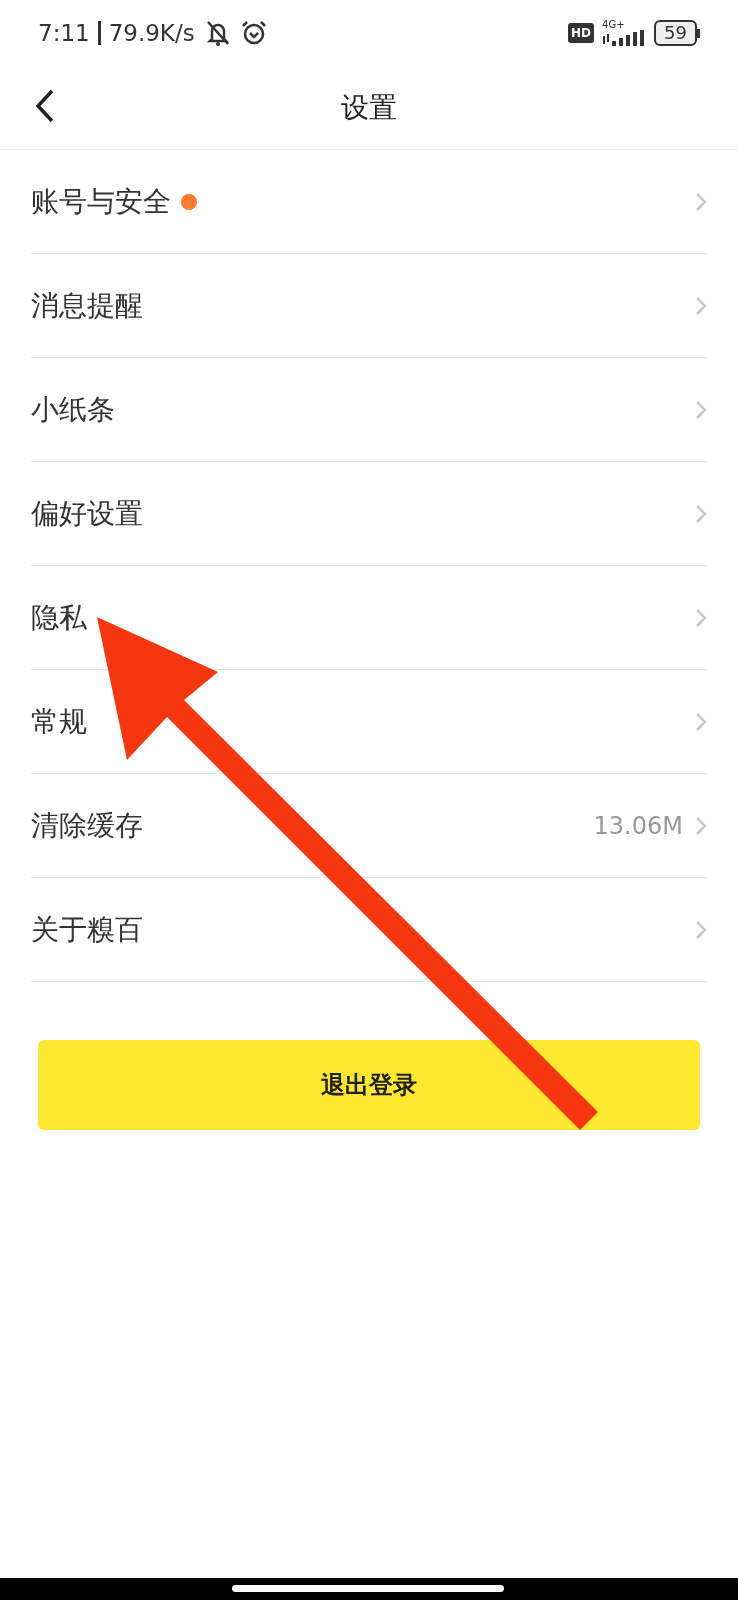  What do you see at coordinates (581, 33) in the screenshot?
I see `hd-badge: HD` at bounding box center [581, 33].